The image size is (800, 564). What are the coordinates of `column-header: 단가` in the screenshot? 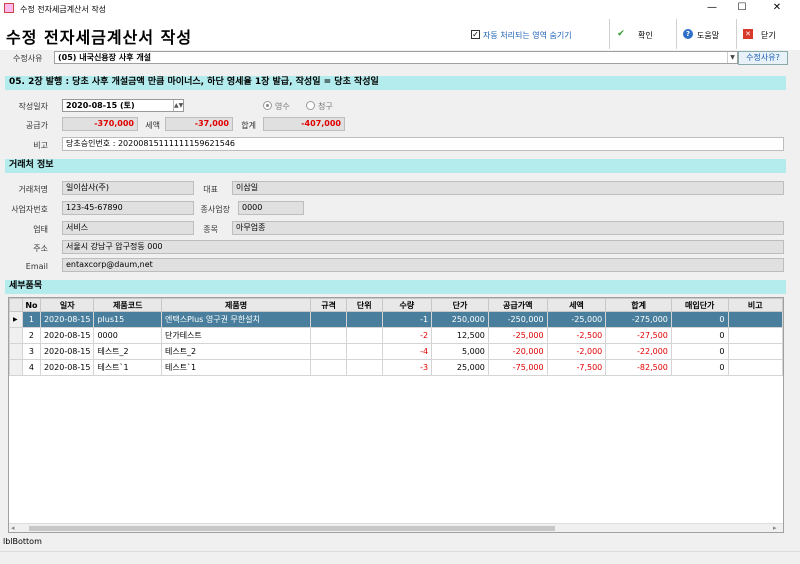 It's located at (460, 305).